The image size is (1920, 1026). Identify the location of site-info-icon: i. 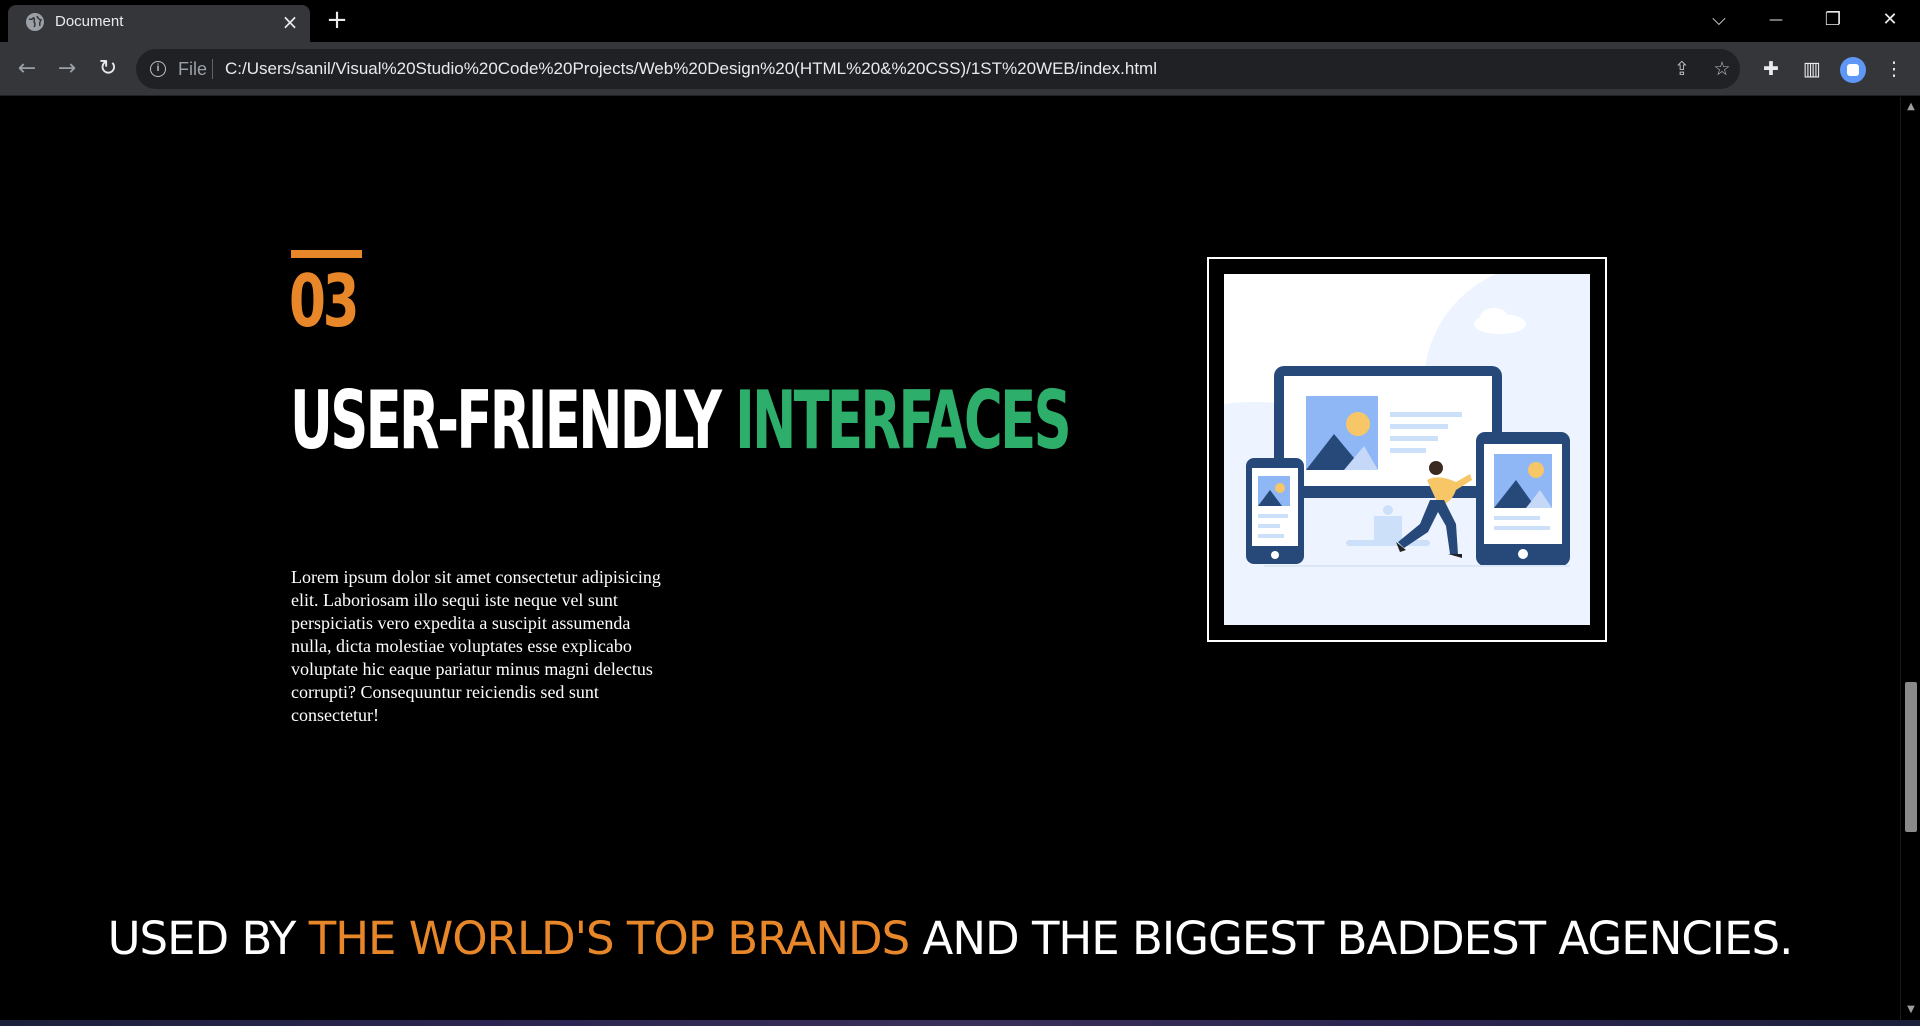
(158, 69).